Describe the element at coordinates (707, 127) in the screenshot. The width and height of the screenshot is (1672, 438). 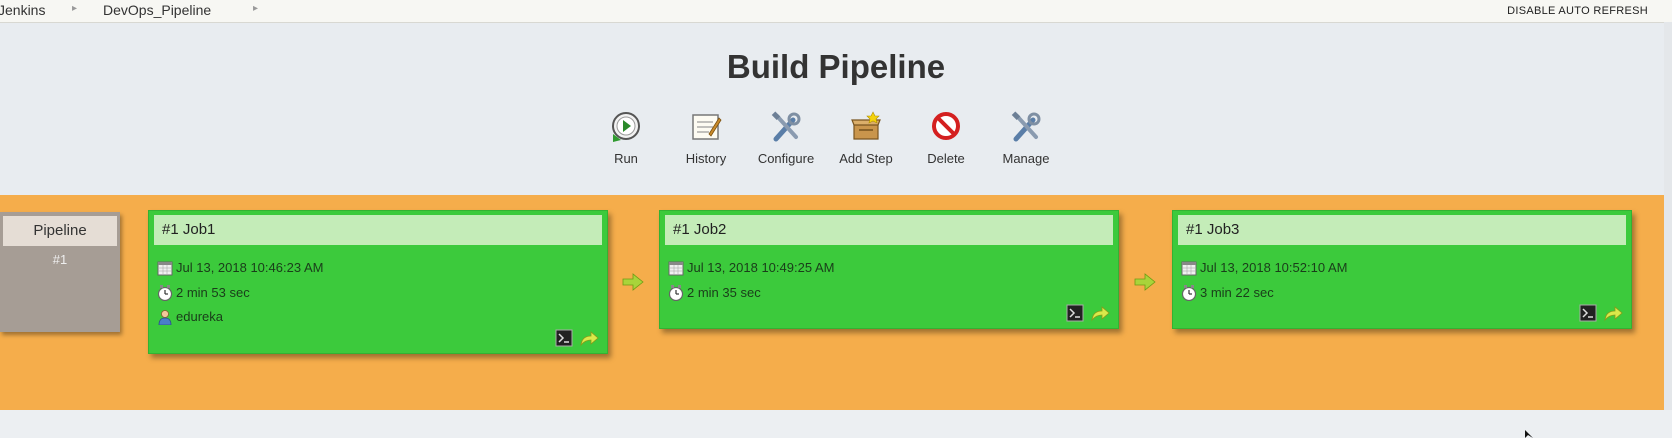
I see `history-icon` at that location.